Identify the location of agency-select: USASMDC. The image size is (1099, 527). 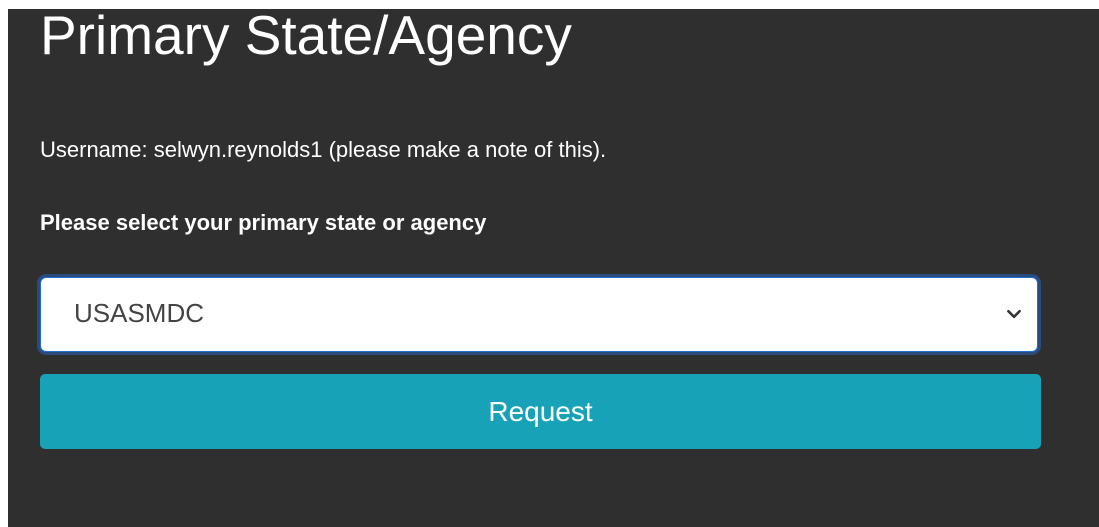
(539, 314).